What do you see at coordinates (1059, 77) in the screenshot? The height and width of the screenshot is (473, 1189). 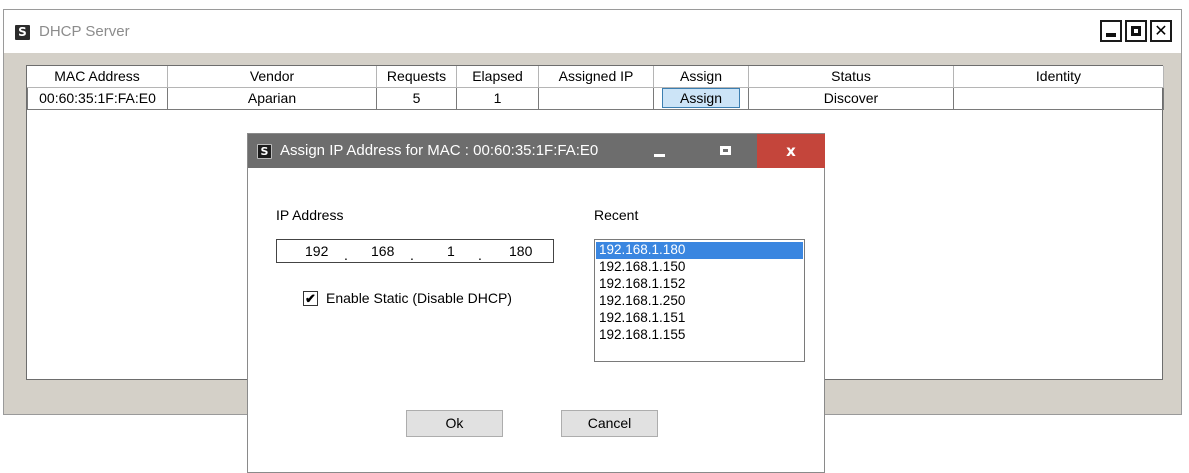 I see `column-header-identity: Identity` at bounding box center [1059, 77].